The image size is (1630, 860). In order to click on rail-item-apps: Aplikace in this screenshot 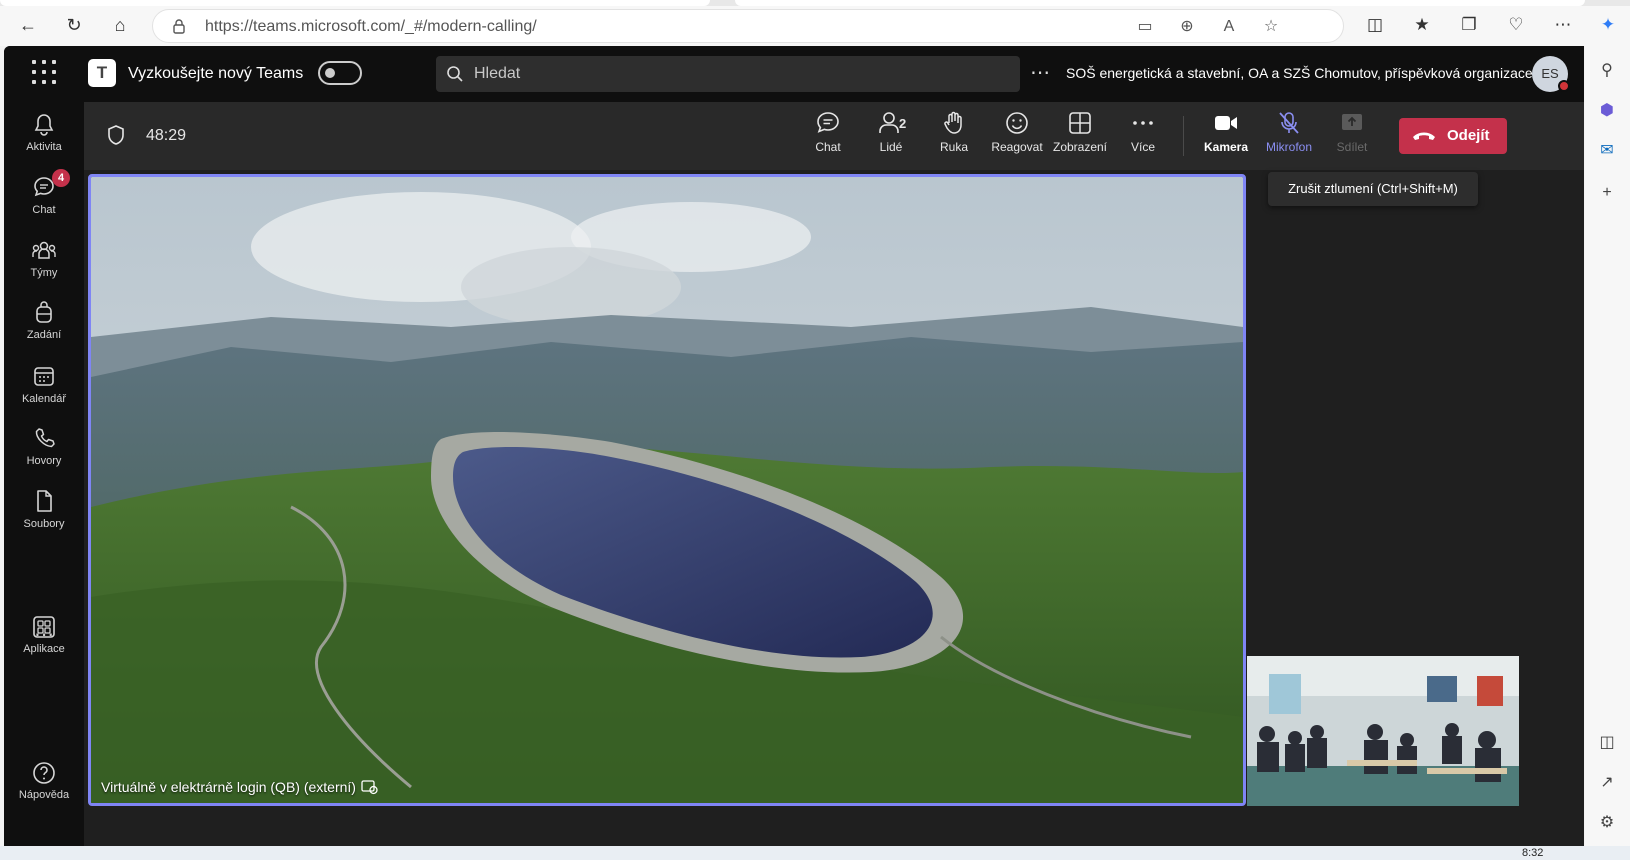, I will do `click(44, 642)`.